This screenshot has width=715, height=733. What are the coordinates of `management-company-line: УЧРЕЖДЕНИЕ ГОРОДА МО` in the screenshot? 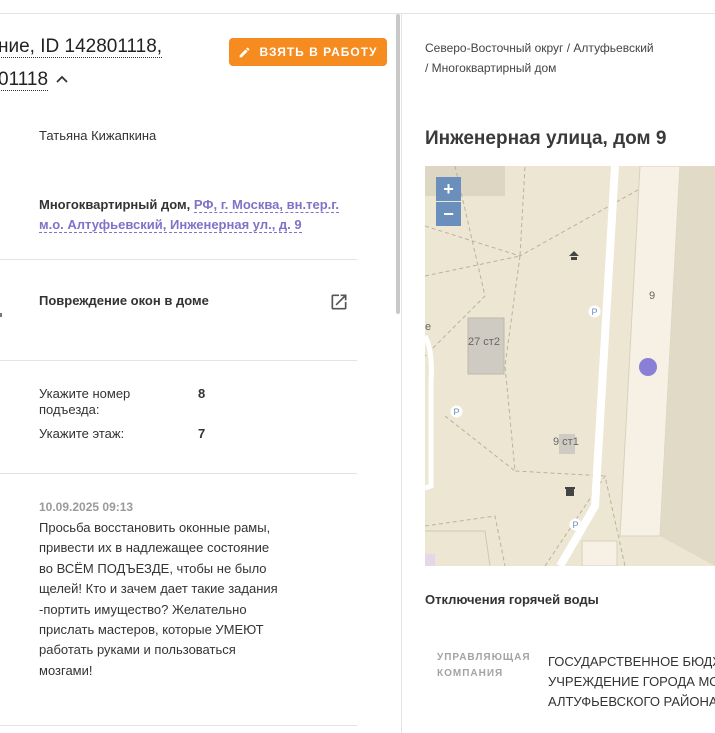 It's located at (631, 681).